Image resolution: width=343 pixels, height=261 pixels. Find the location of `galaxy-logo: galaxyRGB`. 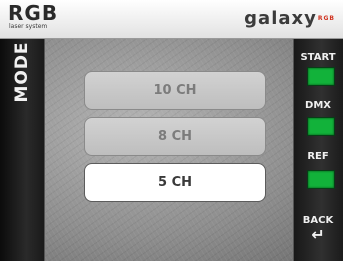

galaxy-logo: galaxyRGB is located at coordinates (289, 19).